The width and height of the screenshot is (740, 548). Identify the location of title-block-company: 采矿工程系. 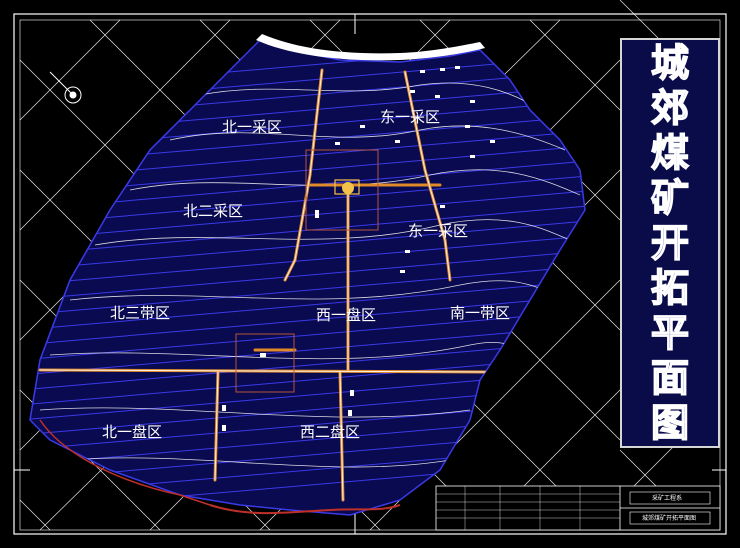
(667, 498).